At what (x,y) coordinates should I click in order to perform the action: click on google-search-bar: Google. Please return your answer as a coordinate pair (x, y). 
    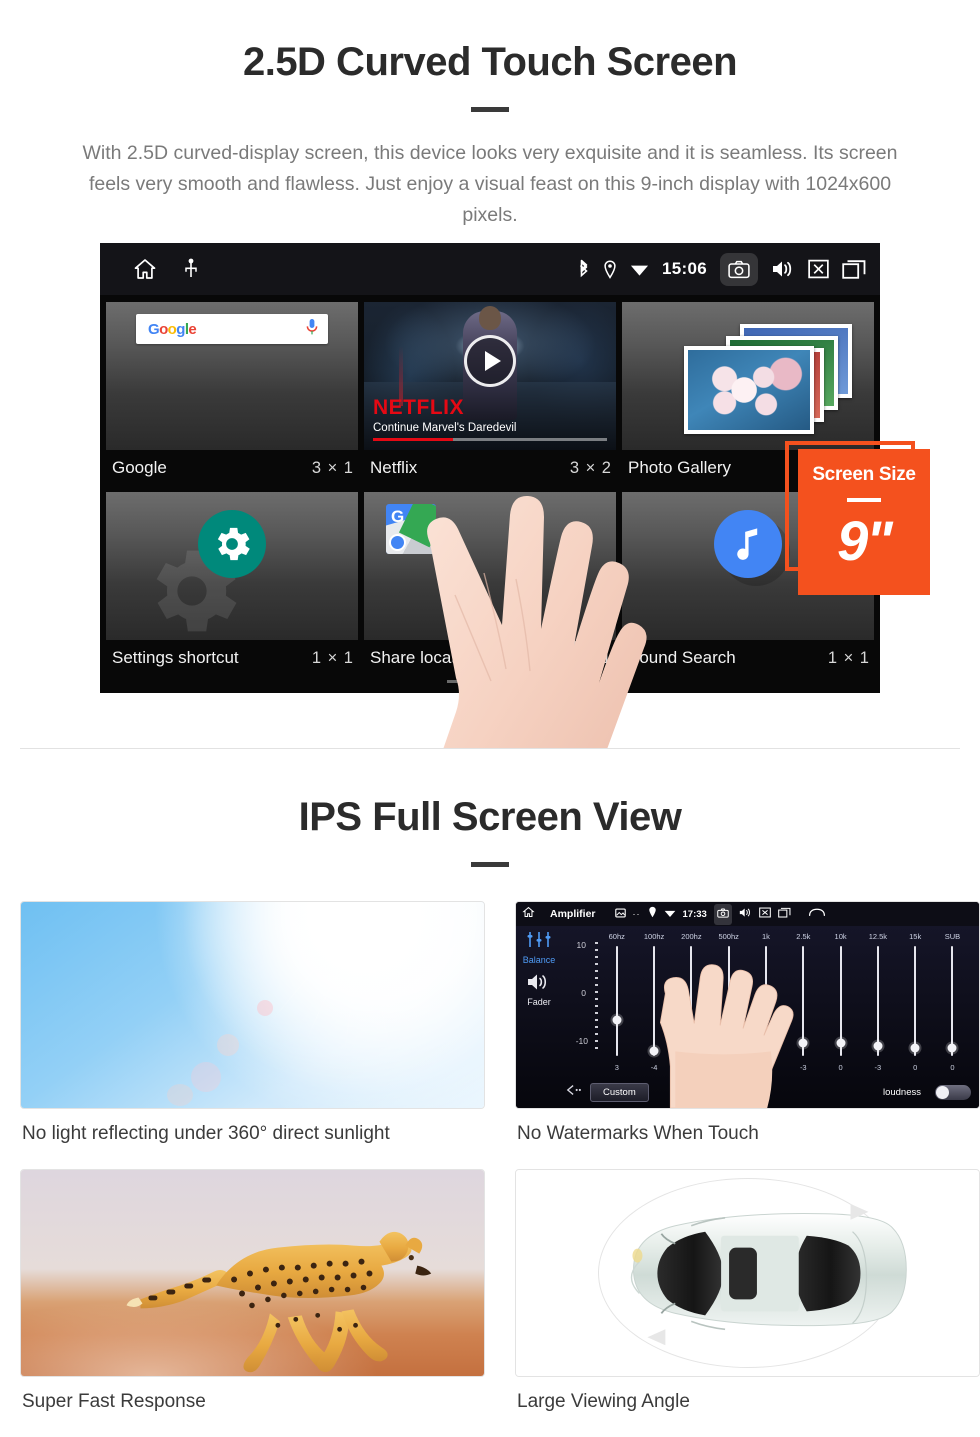
    Looking at the image, I should click on (232, 329).